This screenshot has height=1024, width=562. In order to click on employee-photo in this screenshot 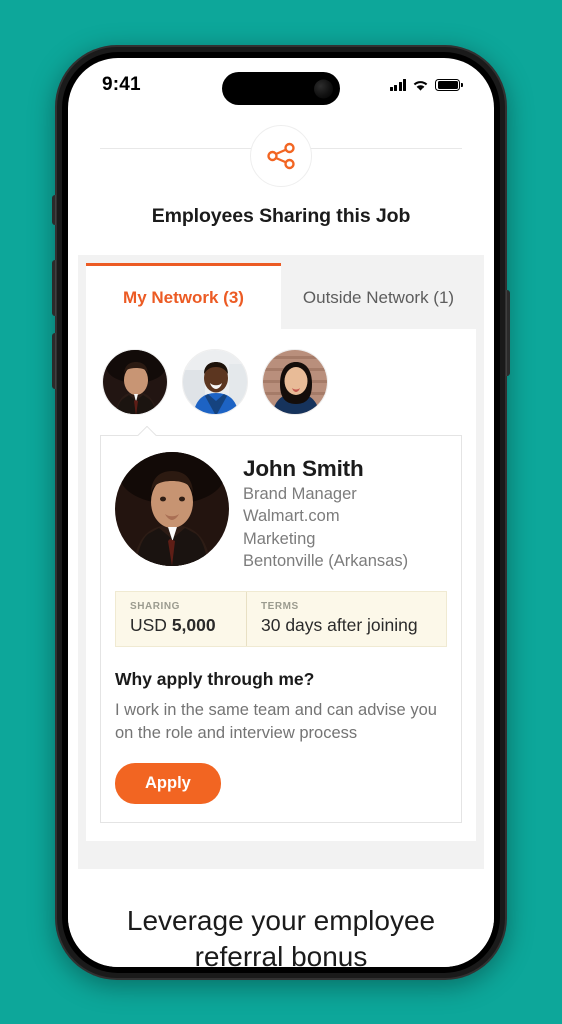, I will do `click(172, 509)`.